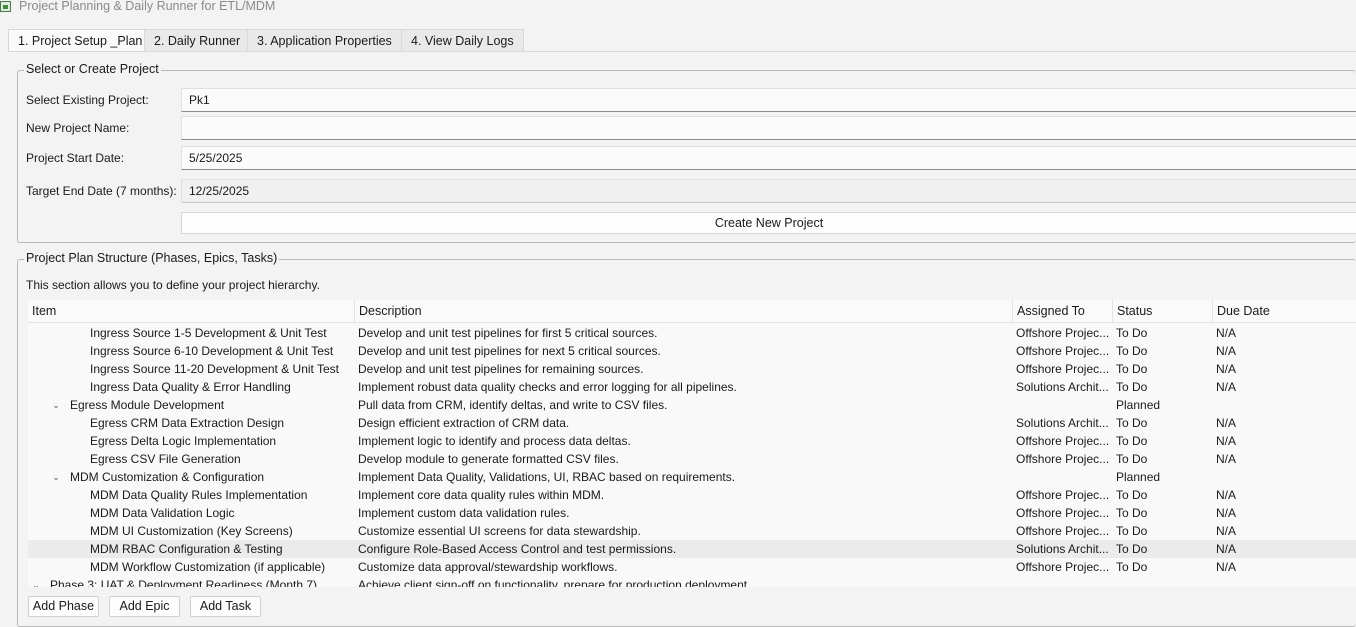  I want to click on column-header-description: Description, so click(683, 311).